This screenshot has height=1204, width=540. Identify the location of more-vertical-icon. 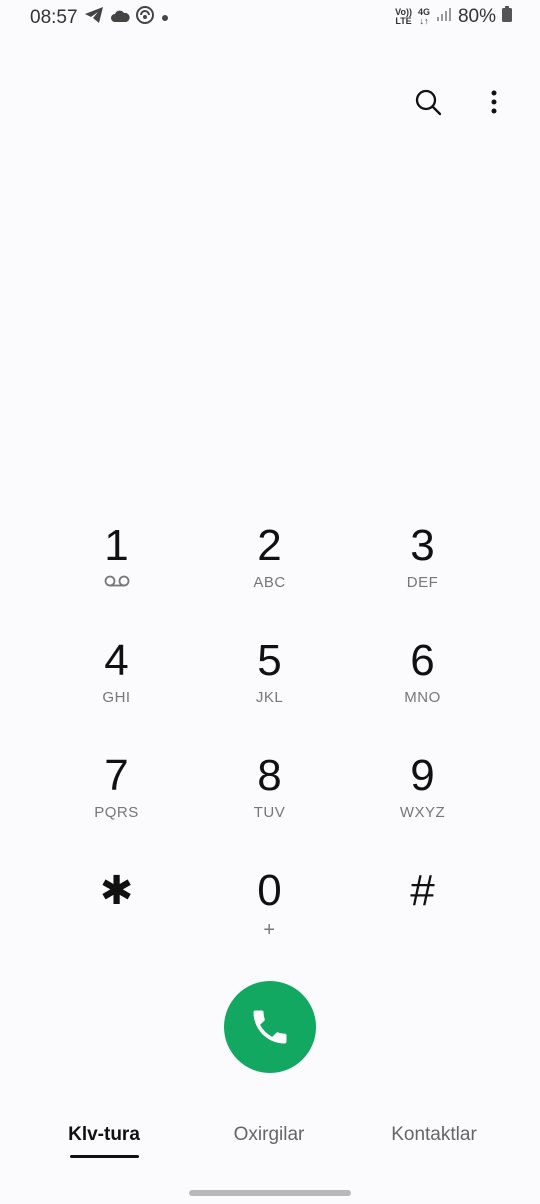
(494, 102).